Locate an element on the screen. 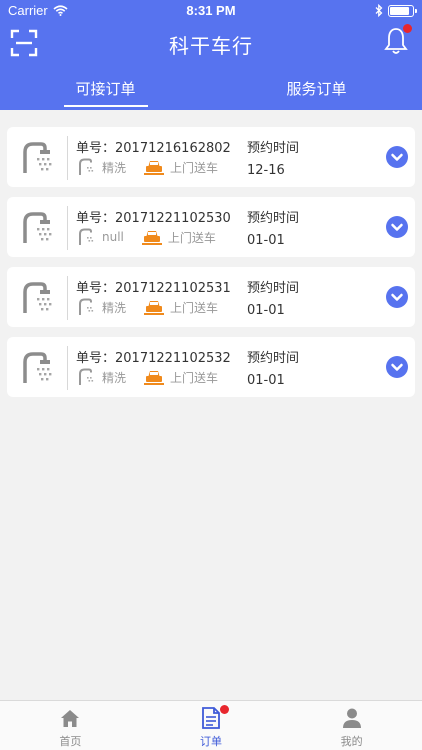 The height and width of the screenshot is (750, 422). order-card: 单号：20171221102532 精洗 上门送车 预约时间 01-01 is located at coordinates (211, 367).